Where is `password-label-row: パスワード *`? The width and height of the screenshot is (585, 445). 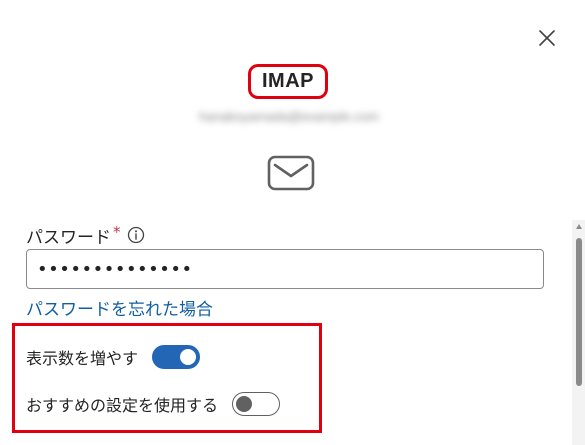
password-label-row: パスワード * is located at coordinates (85, 235).